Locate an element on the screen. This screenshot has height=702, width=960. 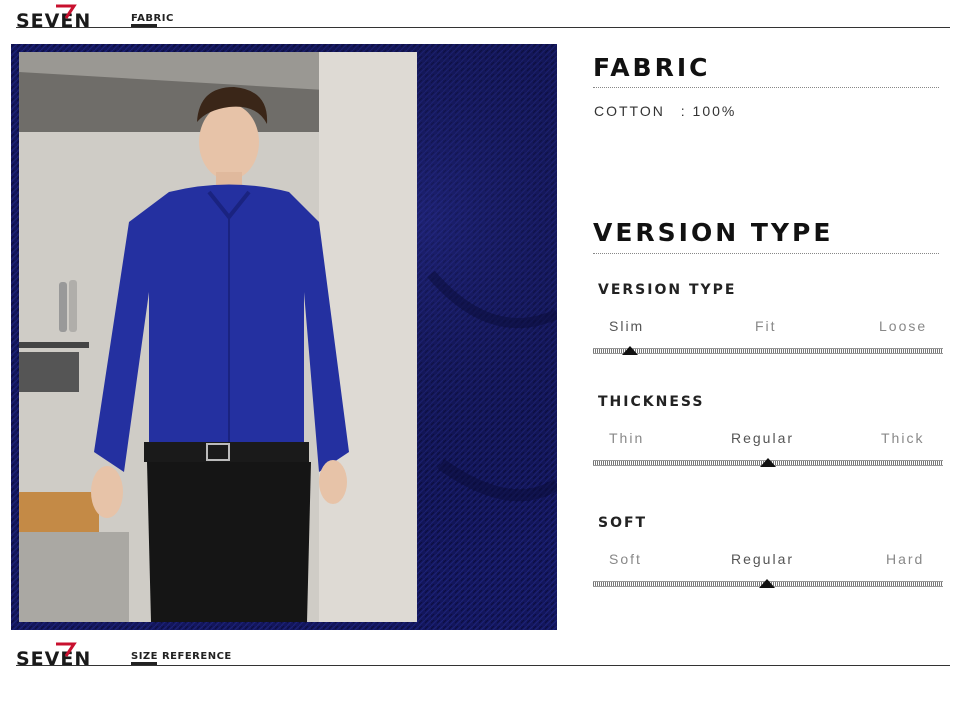
scale-option-thick: Thick is located at coordinates (903, 438).